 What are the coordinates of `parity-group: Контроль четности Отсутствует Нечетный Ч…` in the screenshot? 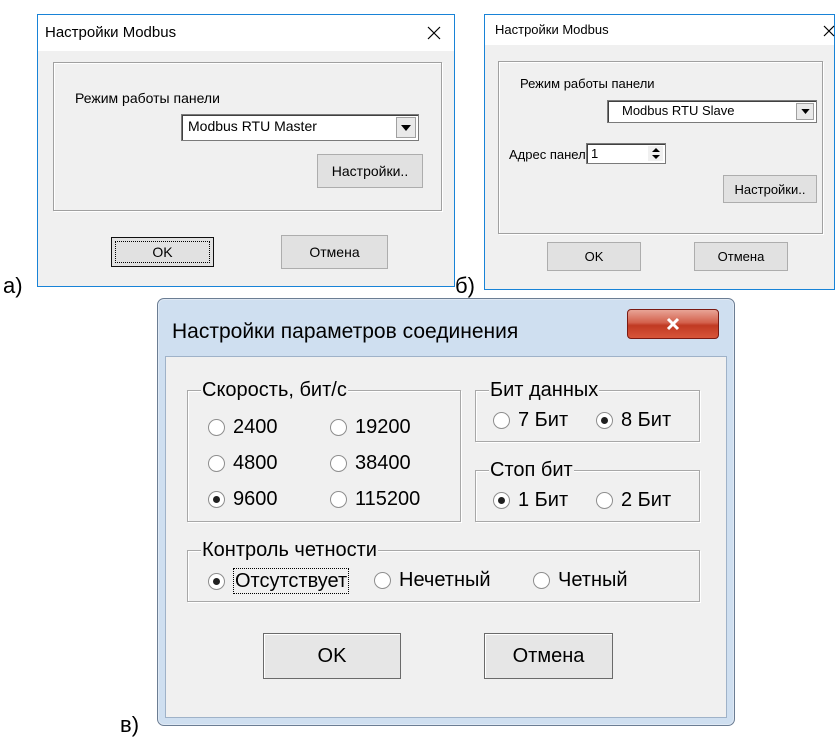 It's located at (443, 570).